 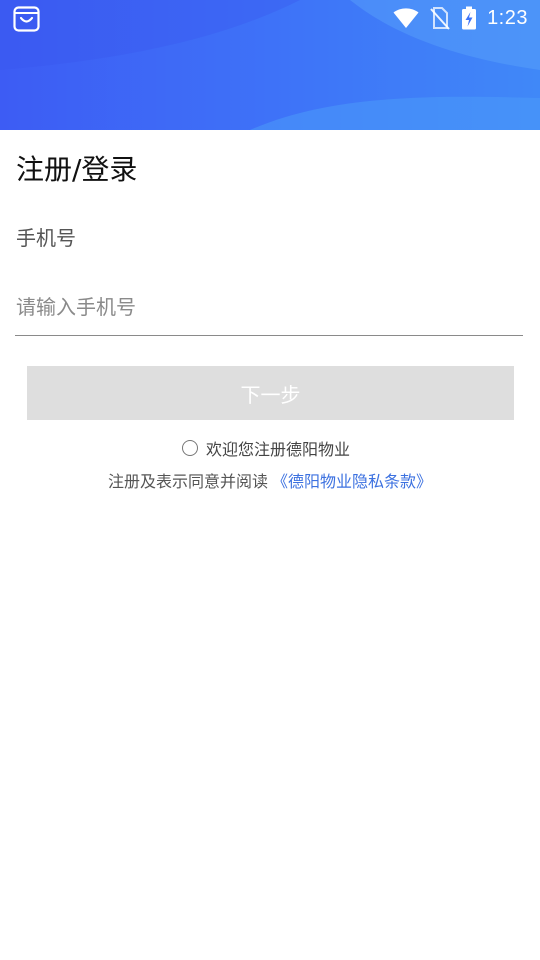 What do you see at coordinates (189, 448) in the screenshot?
I see `agree-radio` at bounding box center [189, 448].